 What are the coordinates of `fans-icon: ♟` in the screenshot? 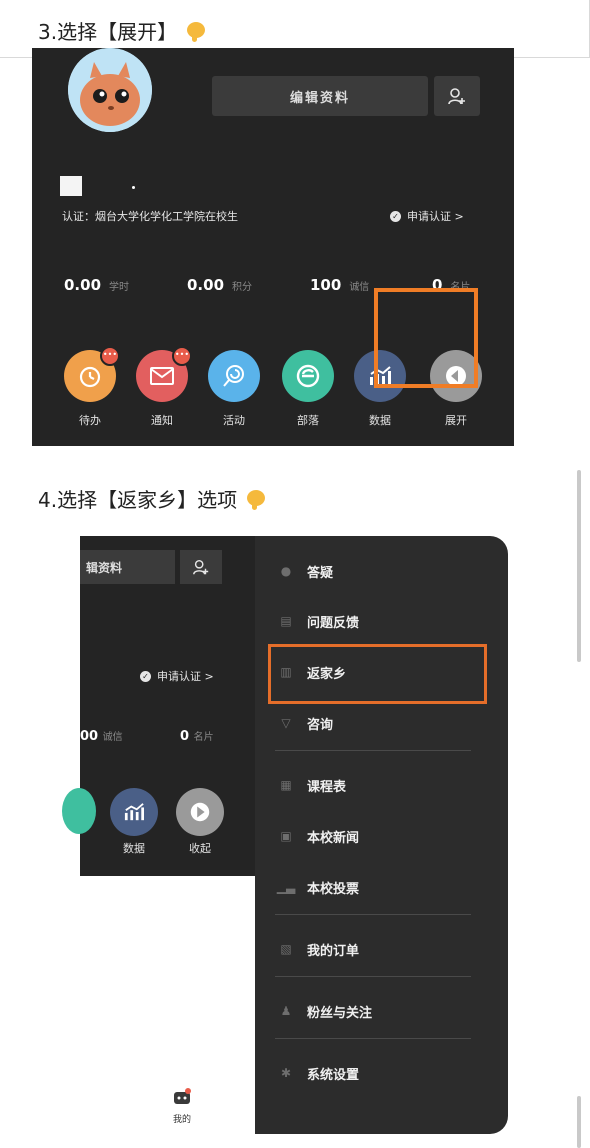 It's located at (286, 1011).